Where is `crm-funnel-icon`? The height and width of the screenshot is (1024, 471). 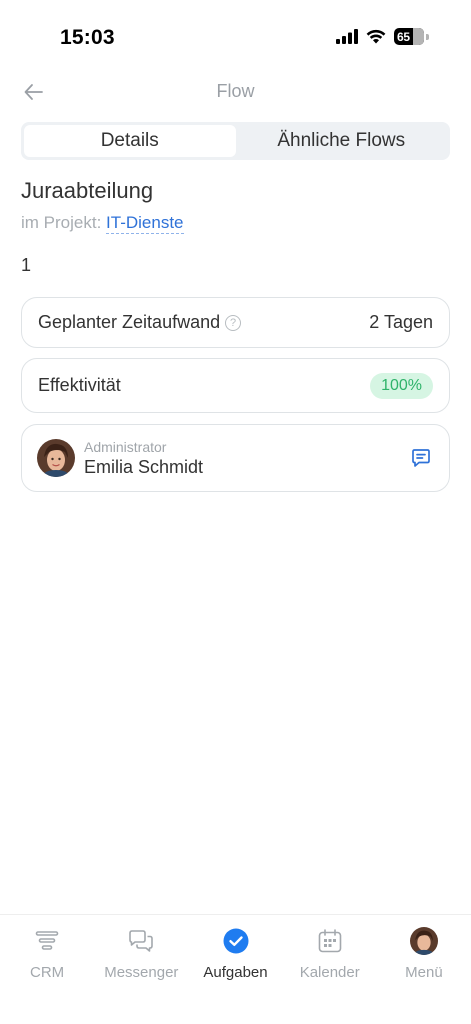
crm-funnel-icon is located at coordinates (47, 941).